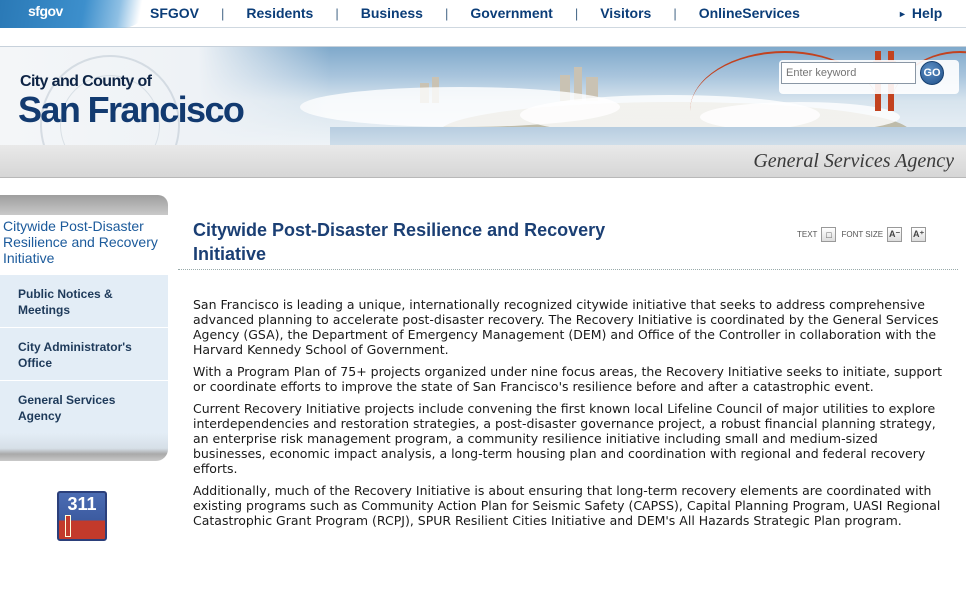 The width and height of the screenshot is (966, 599). I want to click on sidebar-item-general-services: General Services Agency, so click(84, 406).